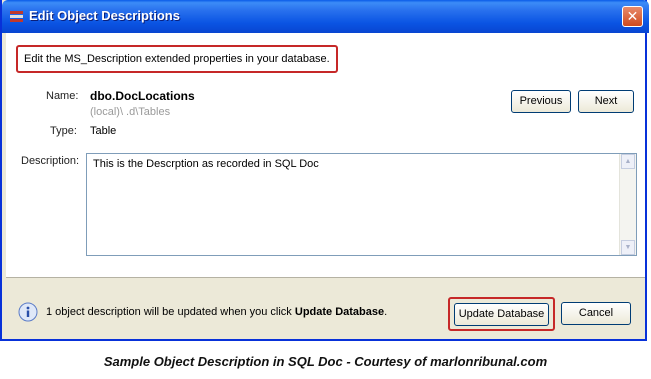  Describe the element at coordinates (325, 277) in the screenshot. I see `footer-separator` at that location.